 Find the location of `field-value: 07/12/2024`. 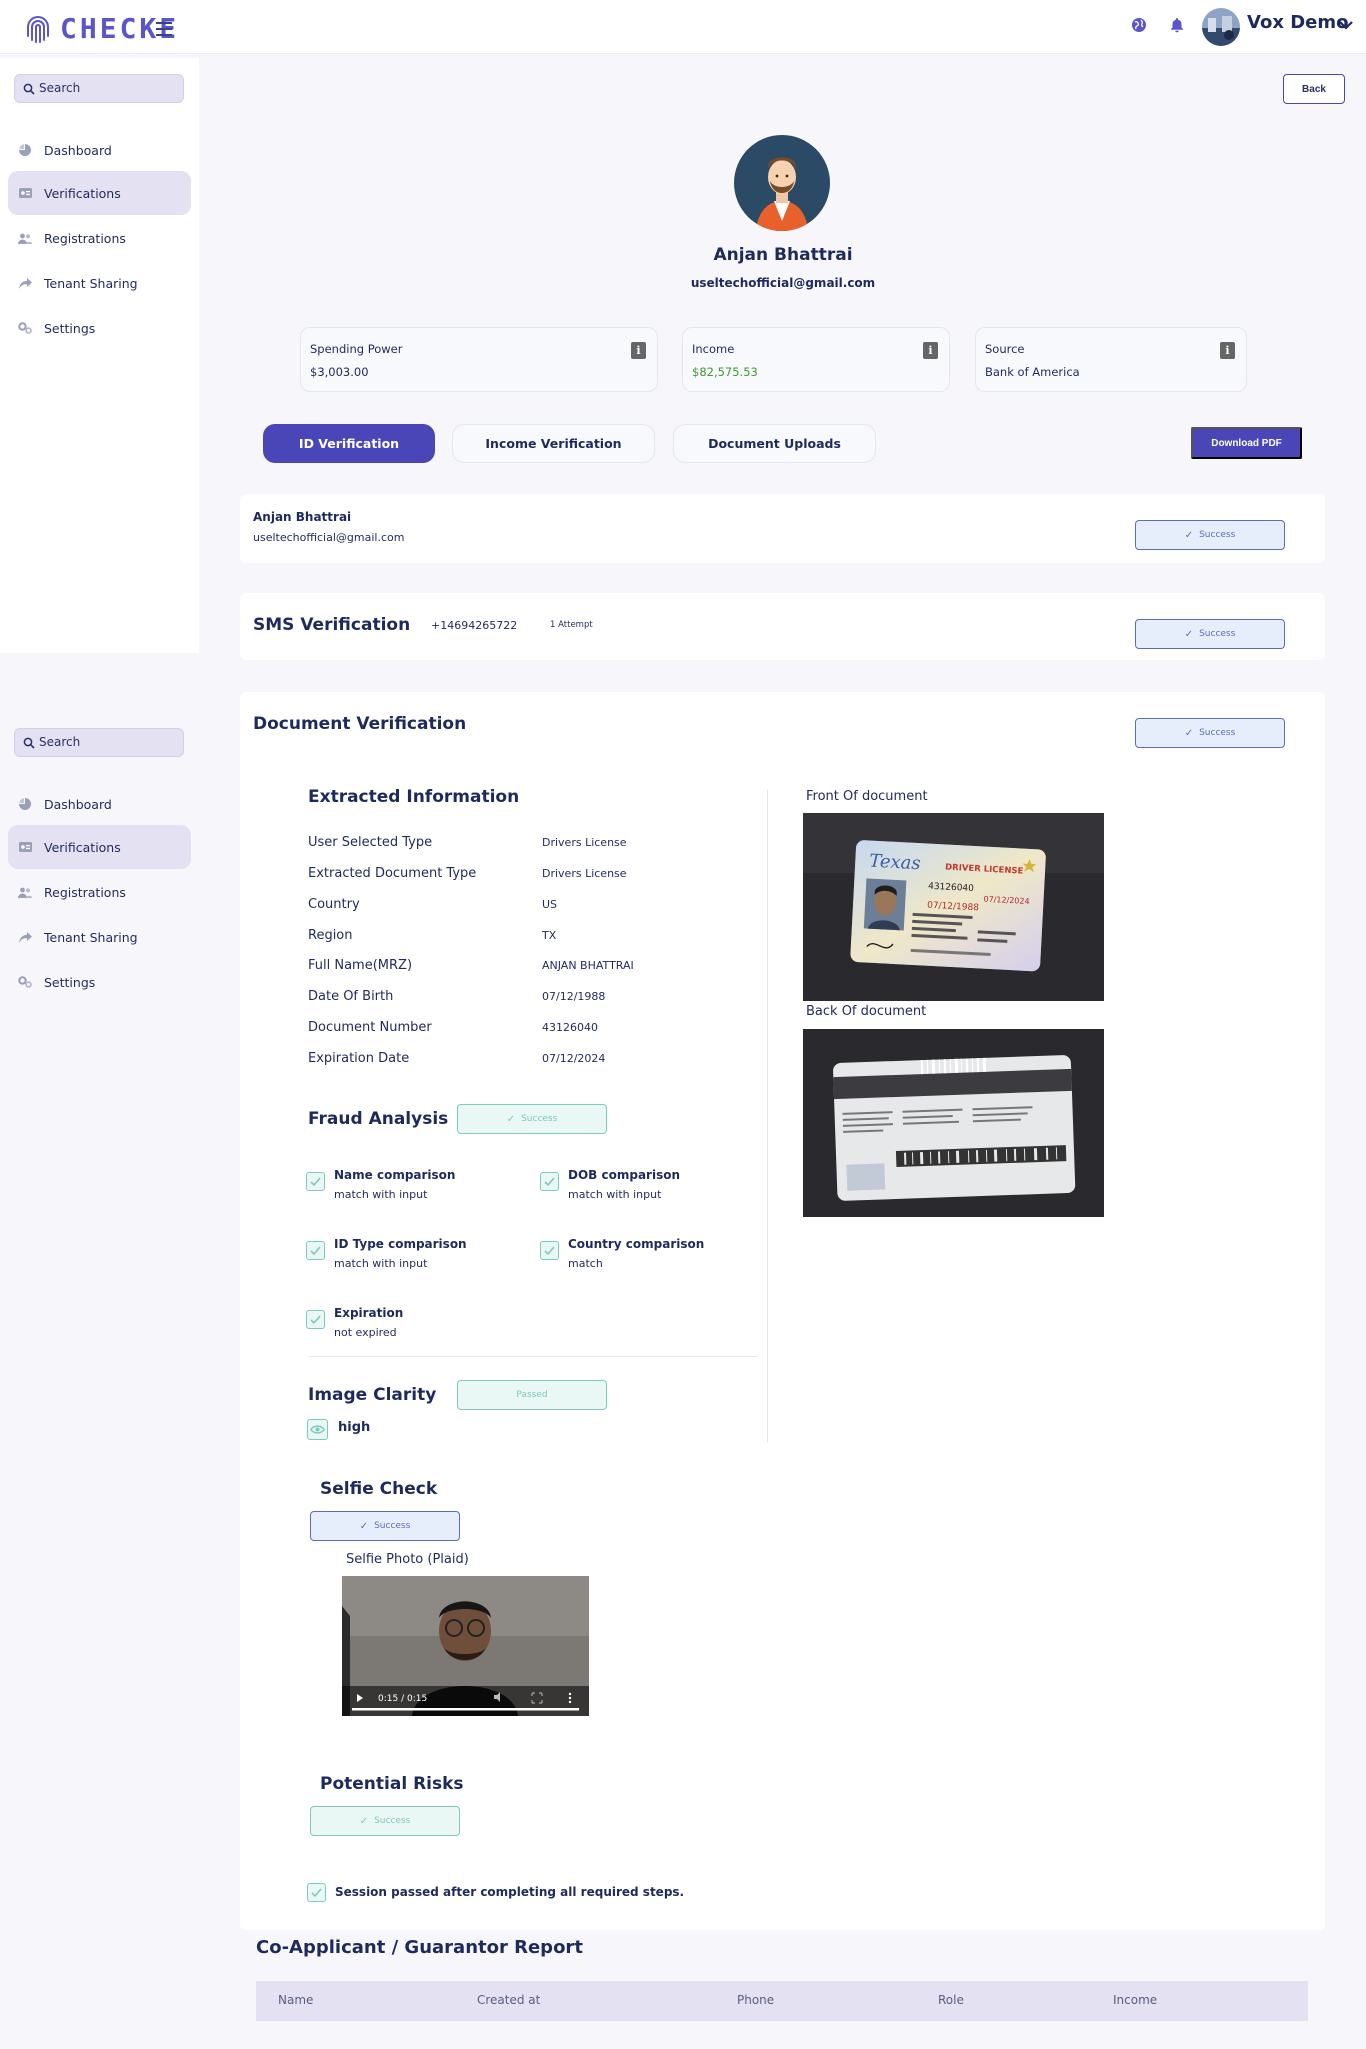

field-value: 07/12/2024 is located at coordinates (574, 1058).